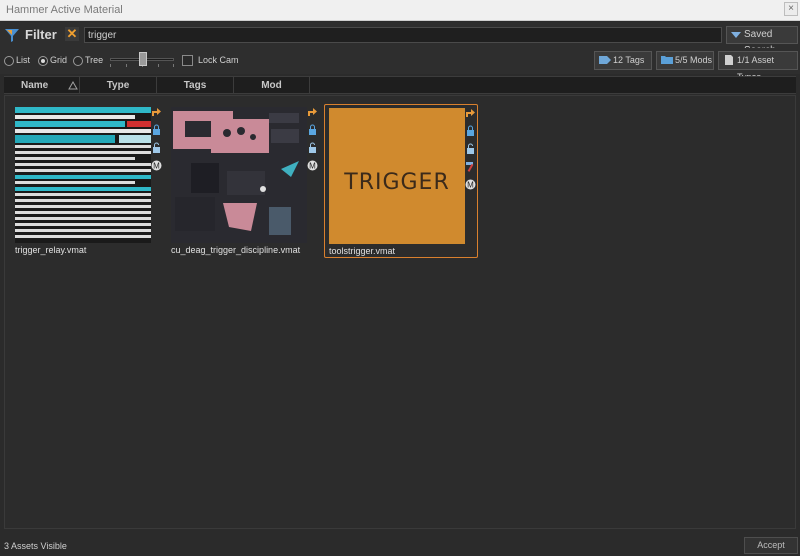 The width and height of the screenshot is (800, 556). I want to click on filter-bar: Filter ✕ Saved Search, so click(400, 39).